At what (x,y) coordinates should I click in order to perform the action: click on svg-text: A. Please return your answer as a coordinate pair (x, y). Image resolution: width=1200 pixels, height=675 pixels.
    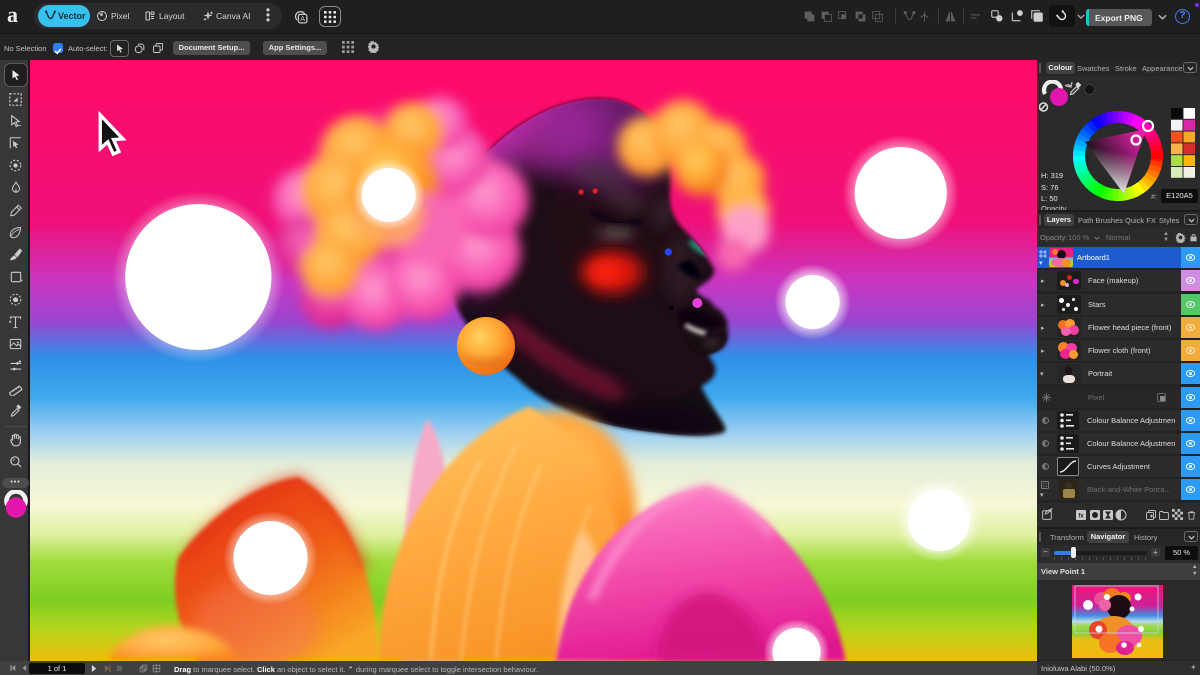
    Looking at the image, I should click on (302, 19).